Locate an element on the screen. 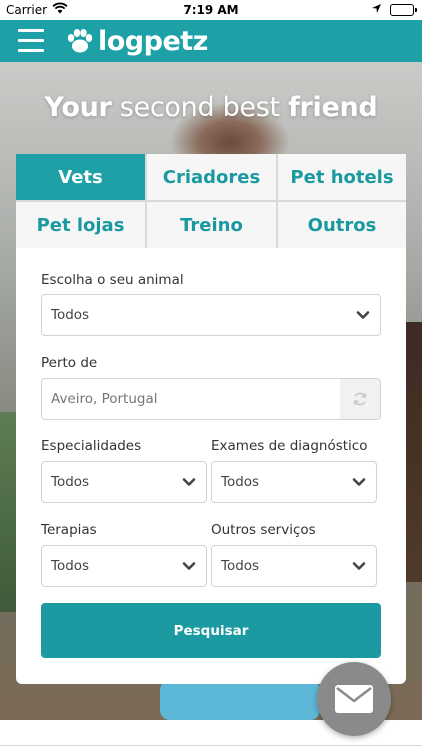 The image size is (422, 750). location-input is located at coordinates (191, 399).